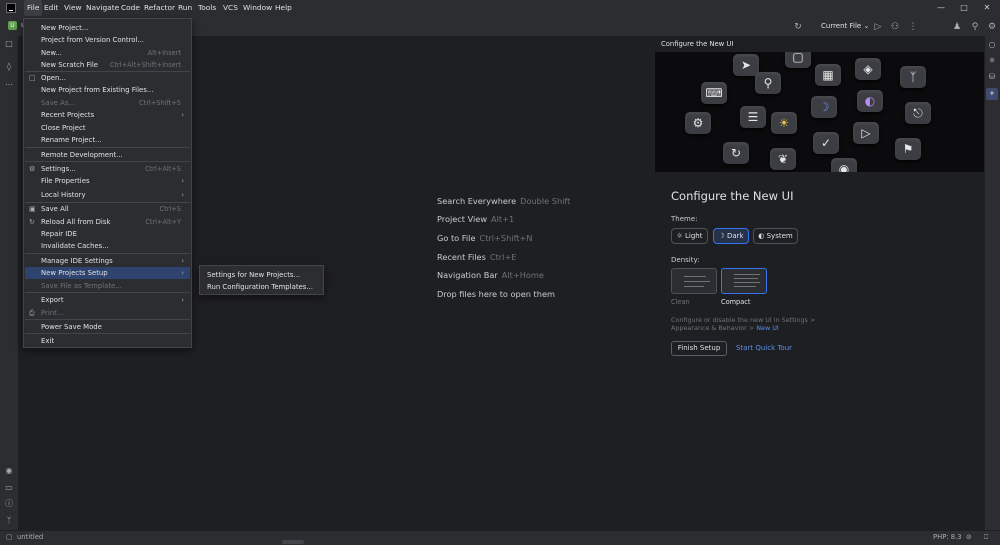  Describe the element at coordinates (845, 26) in the screenshot. I see `run-config-selector: Current File ⌄` at that location.